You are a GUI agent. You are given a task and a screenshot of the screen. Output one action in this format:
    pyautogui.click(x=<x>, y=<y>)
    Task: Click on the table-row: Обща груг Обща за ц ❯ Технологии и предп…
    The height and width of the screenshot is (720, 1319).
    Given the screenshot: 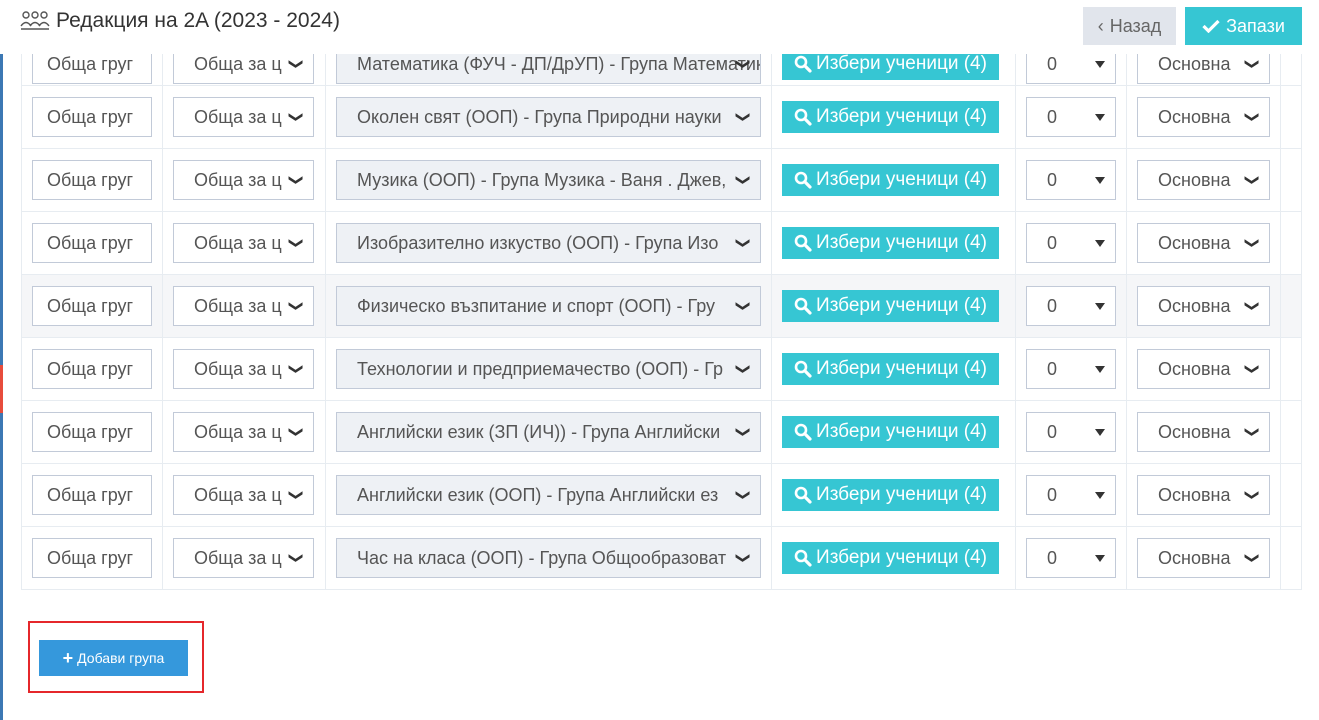 What is the action you would take?
    pyautogui.click(x=661, y=369)
    